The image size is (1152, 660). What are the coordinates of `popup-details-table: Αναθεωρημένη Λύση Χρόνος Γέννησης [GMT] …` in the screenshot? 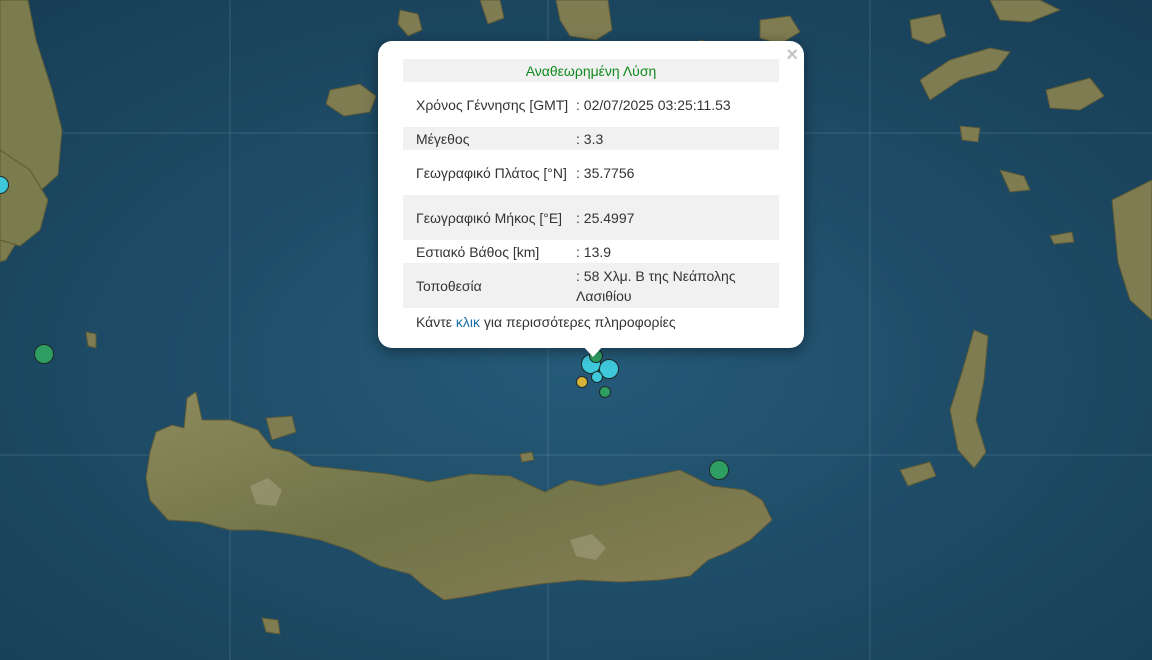 It's located at (591, 196).